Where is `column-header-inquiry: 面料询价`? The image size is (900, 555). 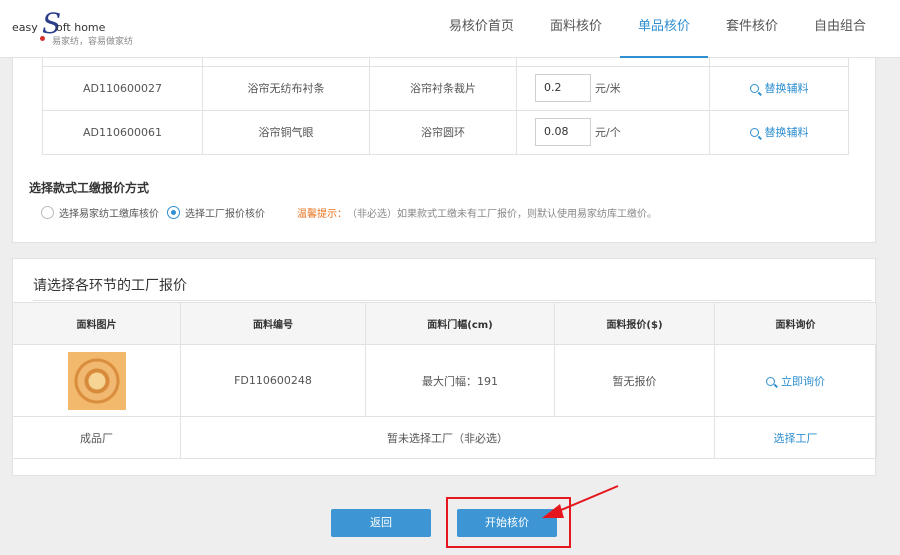
column-header-inquiry: 面料询价 is located at coordinates (795, 323).